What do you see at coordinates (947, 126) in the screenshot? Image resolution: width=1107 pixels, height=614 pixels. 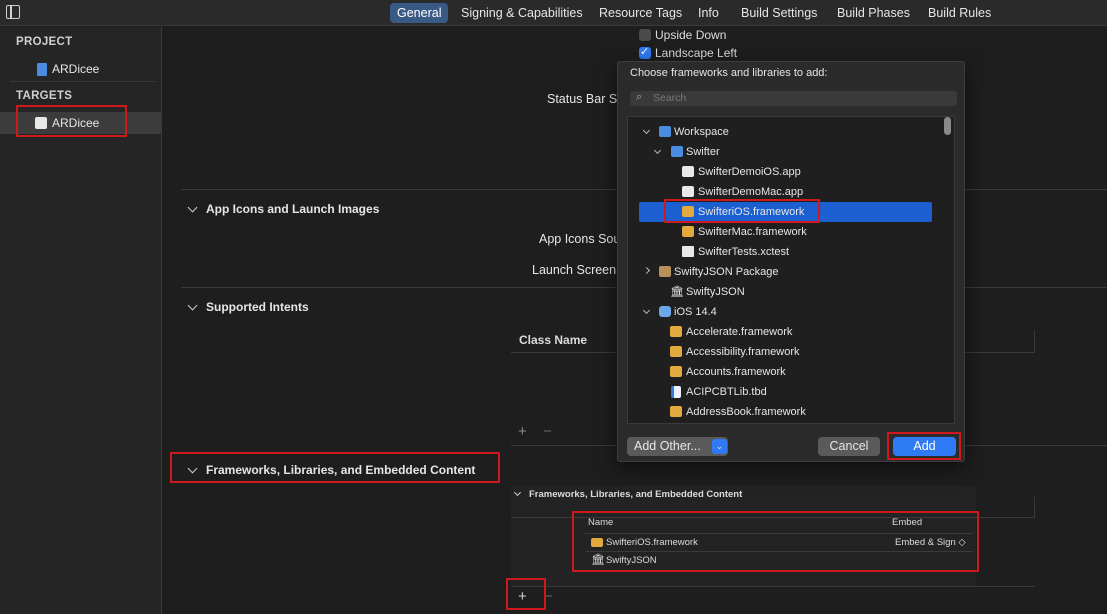 I see `tree-scrollbar` at bounding box center [947, 126].